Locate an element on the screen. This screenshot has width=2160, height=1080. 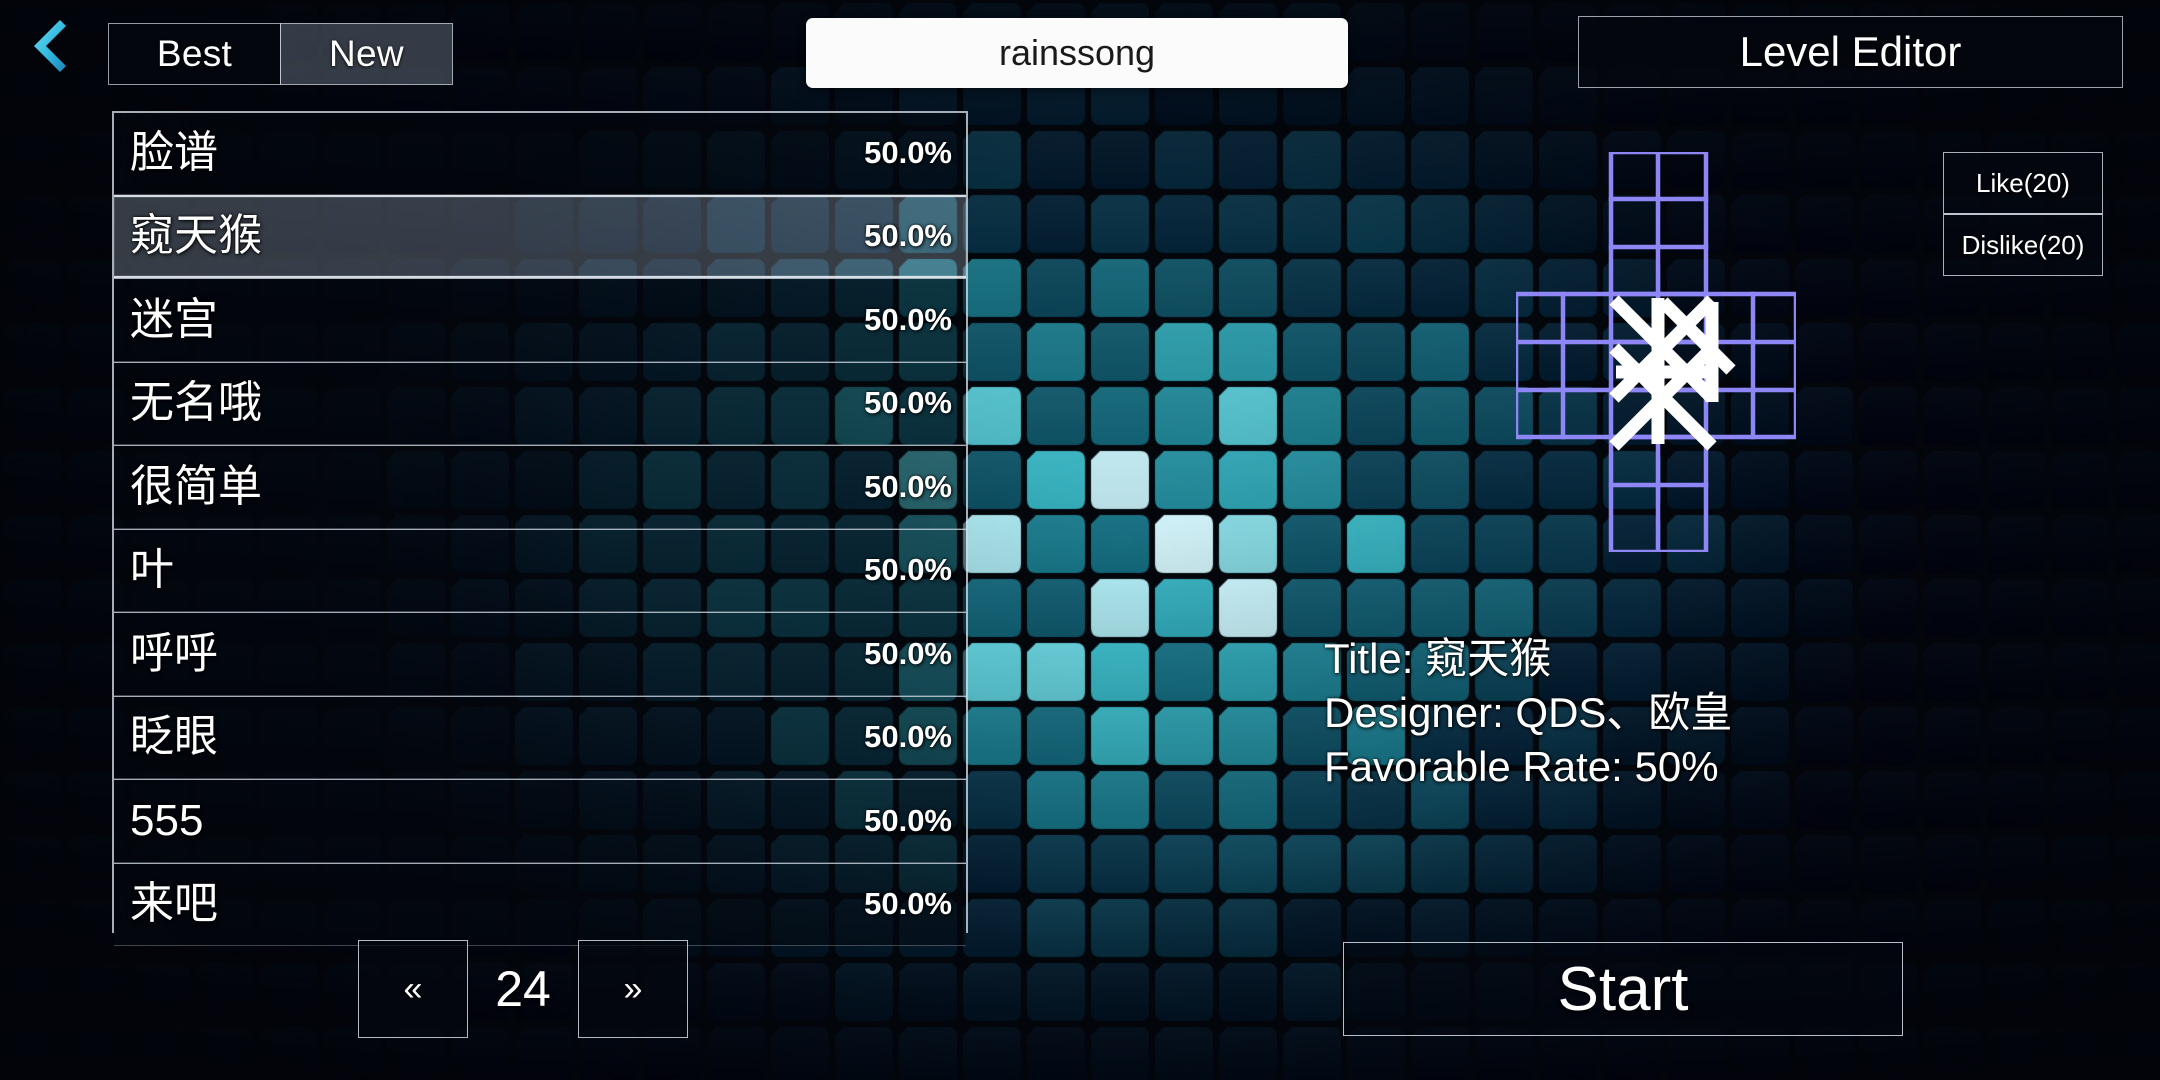
page-number: 24 is located at coordinates (523, 989).